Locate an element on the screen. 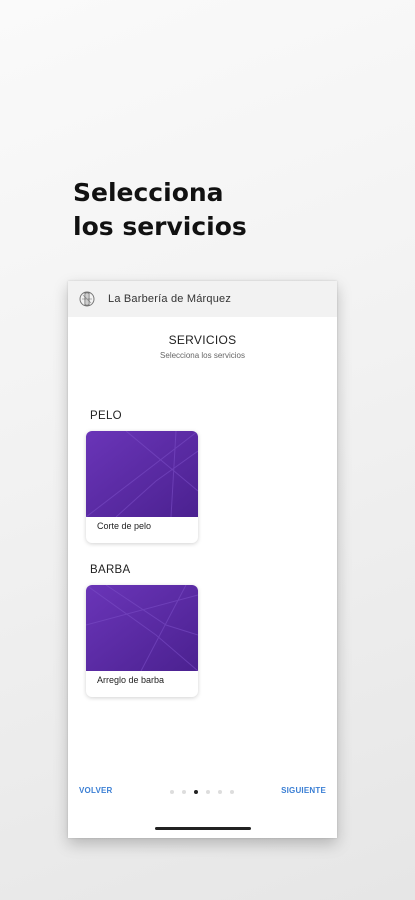  service-card-corte-de-pelo: Corte de pelo is located at coordinates (142, 487).